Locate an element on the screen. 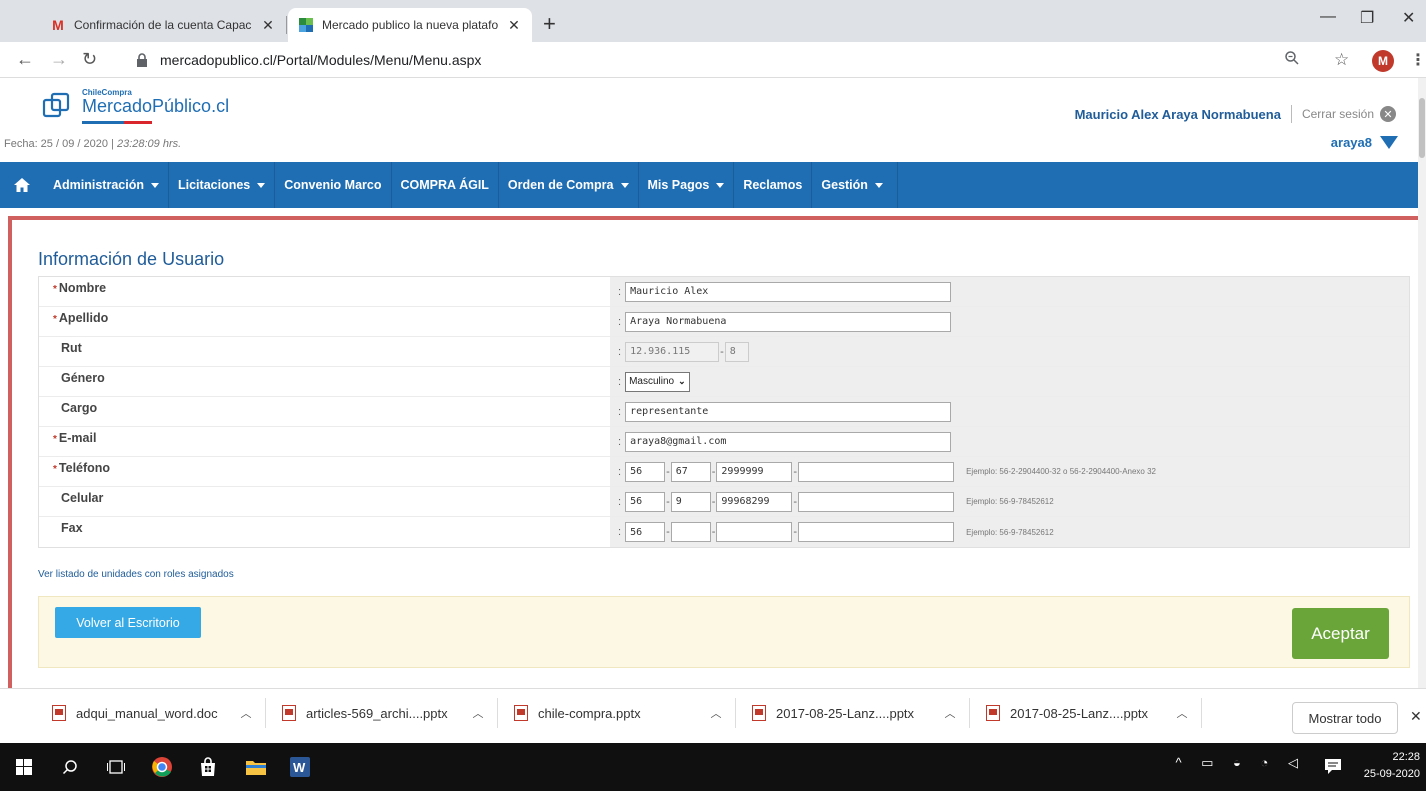  browser-tab-gmail: M Confirmación de la cuenta Capac ✕ is located at coordinates (163, 25).